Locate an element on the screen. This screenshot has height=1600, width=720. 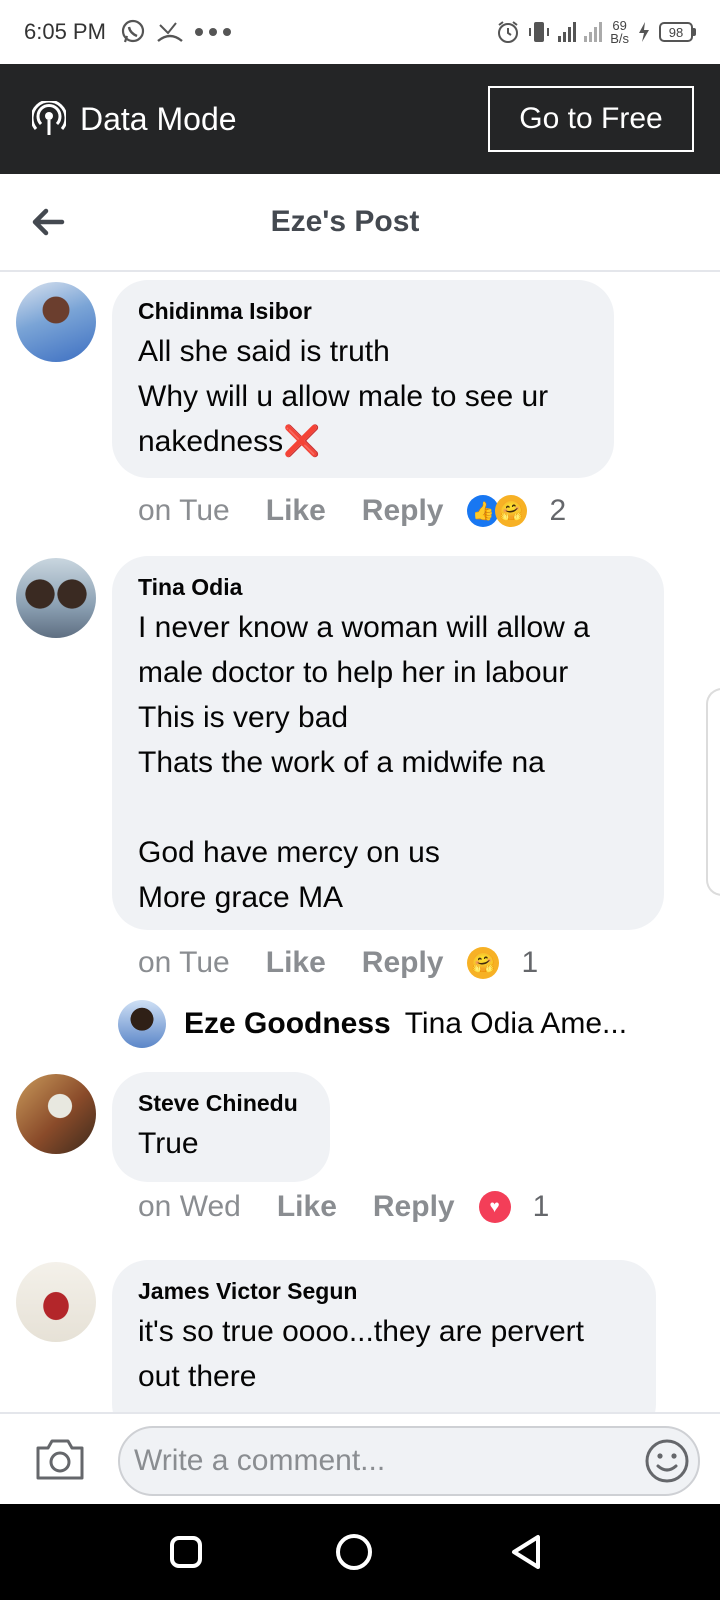
alarm-icon is located at coordinates (508, 32).